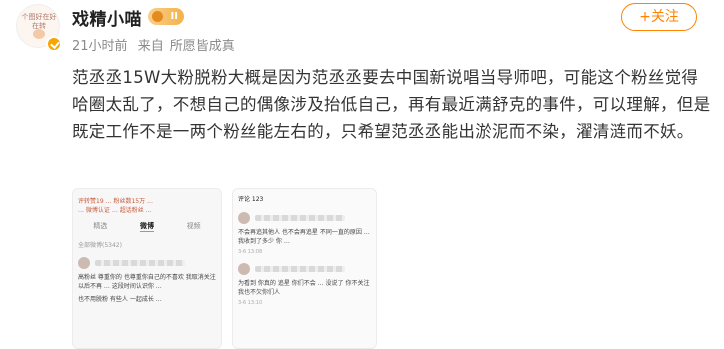 Image resolution: width=724 pixels, height=349 pixels. Describe the element at coordinates (100, 226) in the screenshot. I see `screenshot-tab: 精选` at that location.